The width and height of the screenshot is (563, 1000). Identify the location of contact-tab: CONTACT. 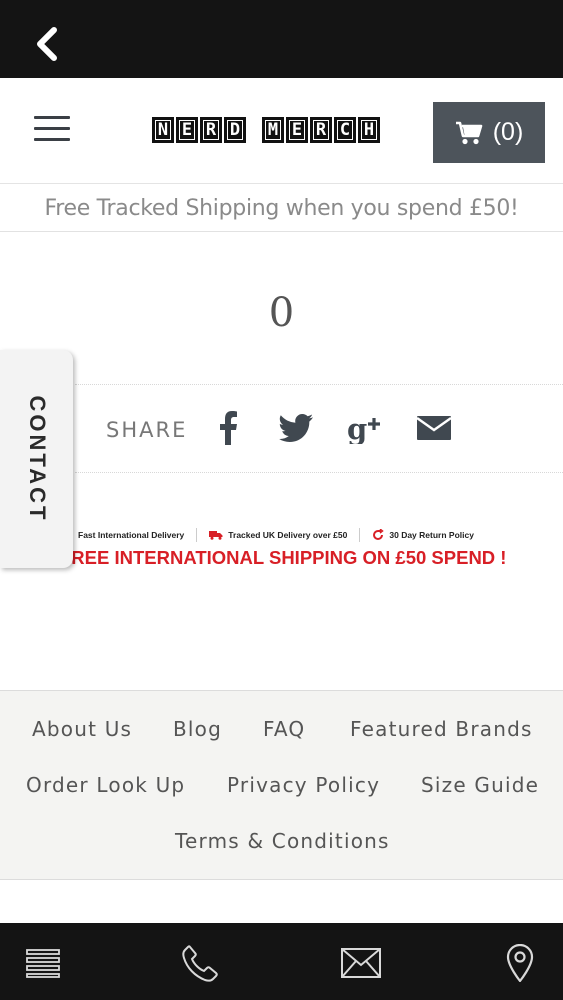
(36, 459).